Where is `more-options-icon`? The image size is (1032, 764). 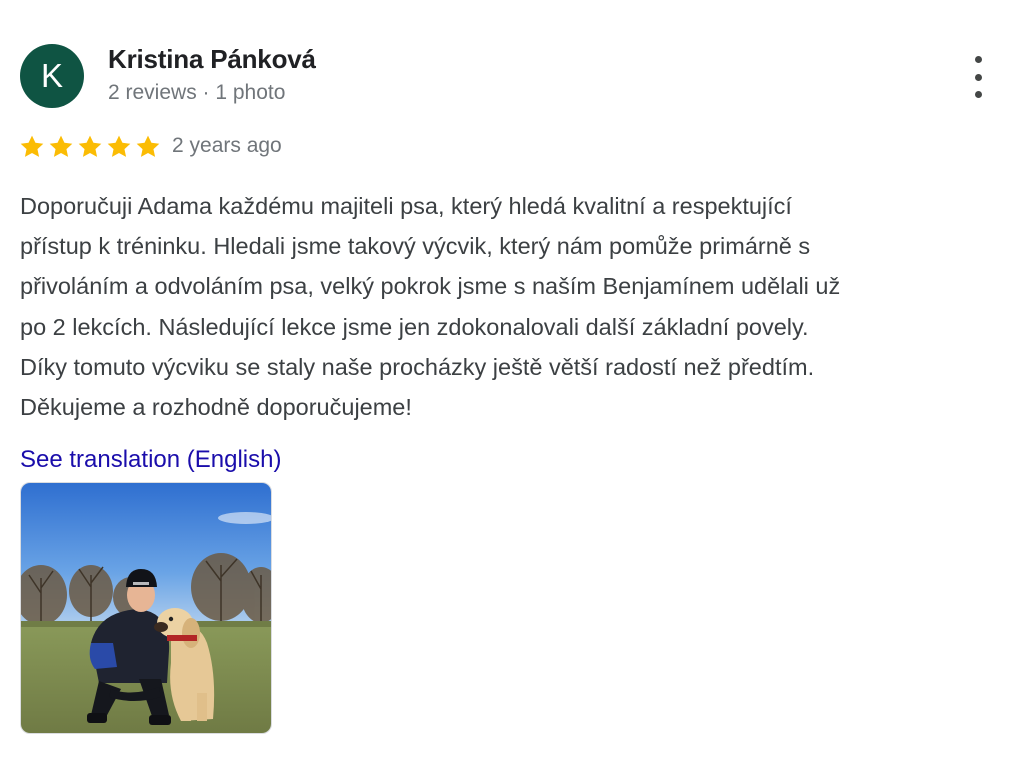 more-options-icon is located at coordinates (978, 77).